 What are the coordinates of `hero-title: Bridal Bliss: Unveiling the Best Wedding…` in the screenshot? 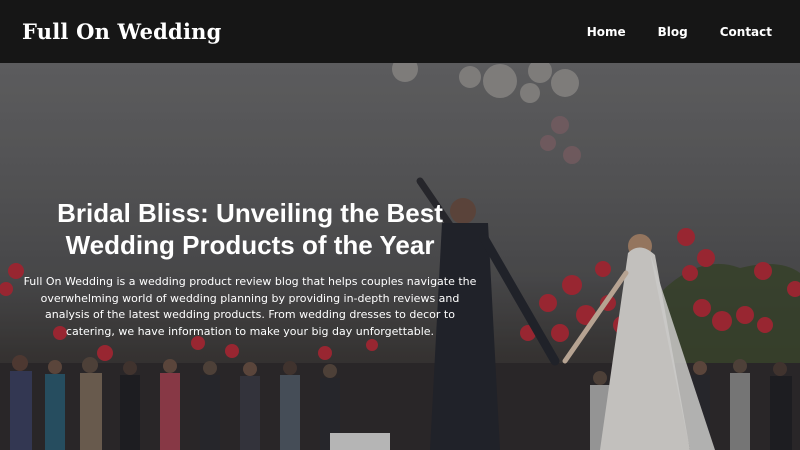 It's located at (250, 229).